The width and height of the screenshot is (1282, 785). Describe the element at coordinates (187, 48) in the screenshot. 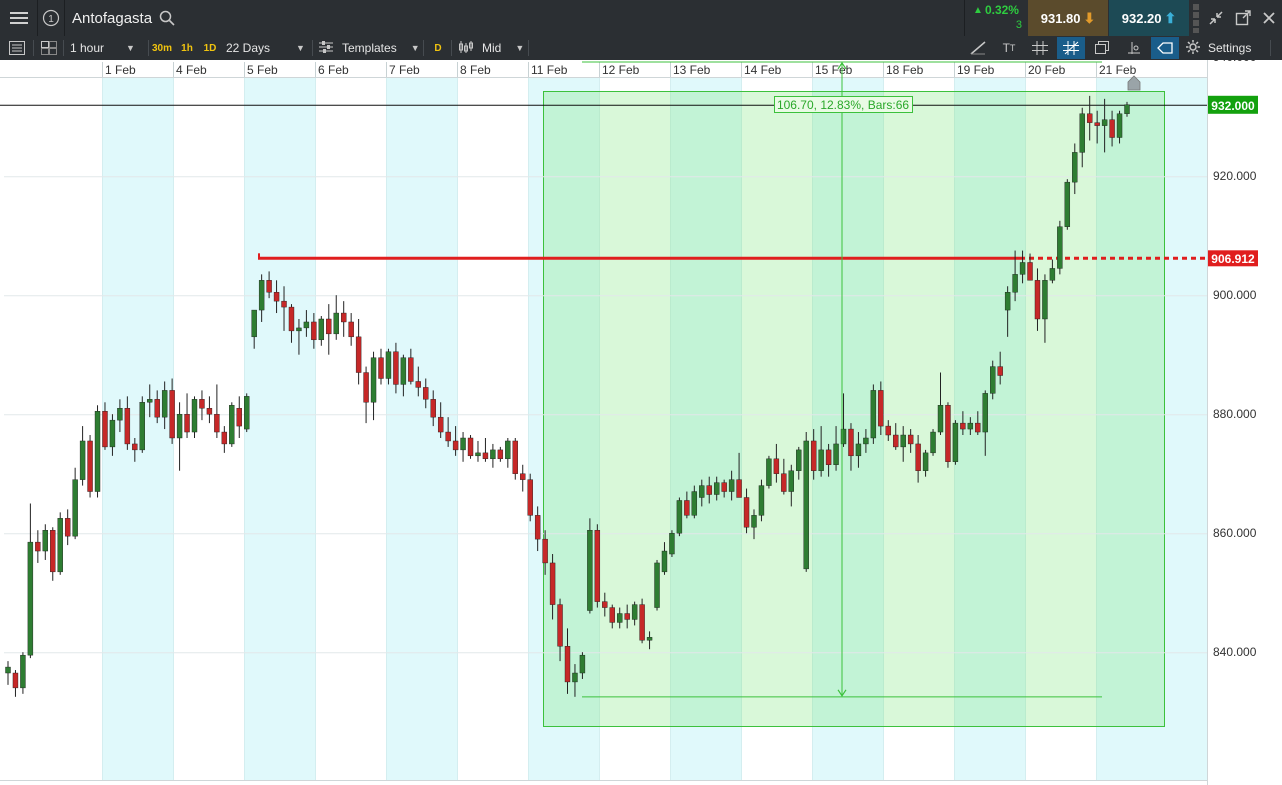

I see `interval-1h-button: 1h` at that location.